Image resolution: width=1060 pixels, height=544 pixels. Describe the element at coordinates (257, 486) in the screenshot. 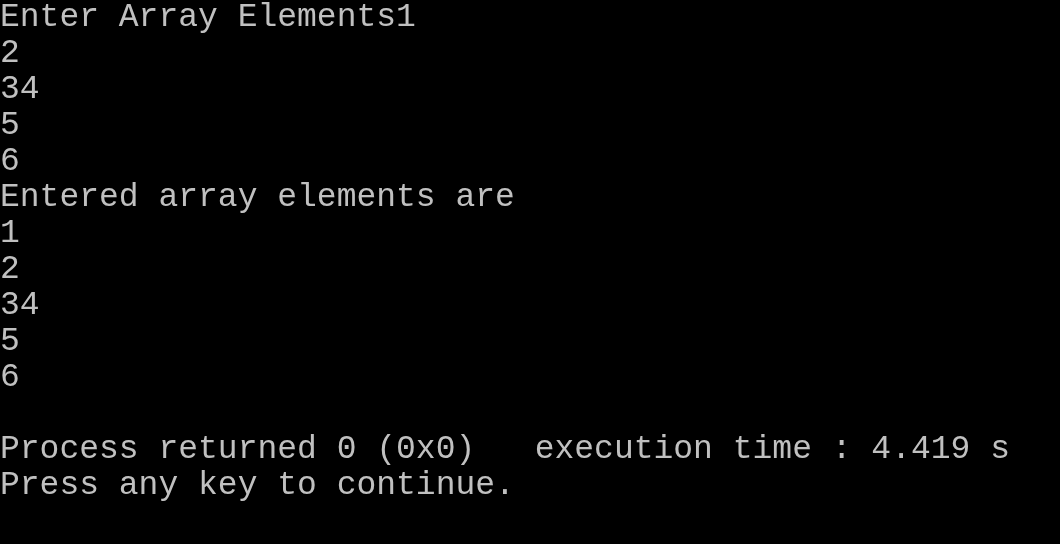

I see `console-line: Press any key to continue.` at that location.